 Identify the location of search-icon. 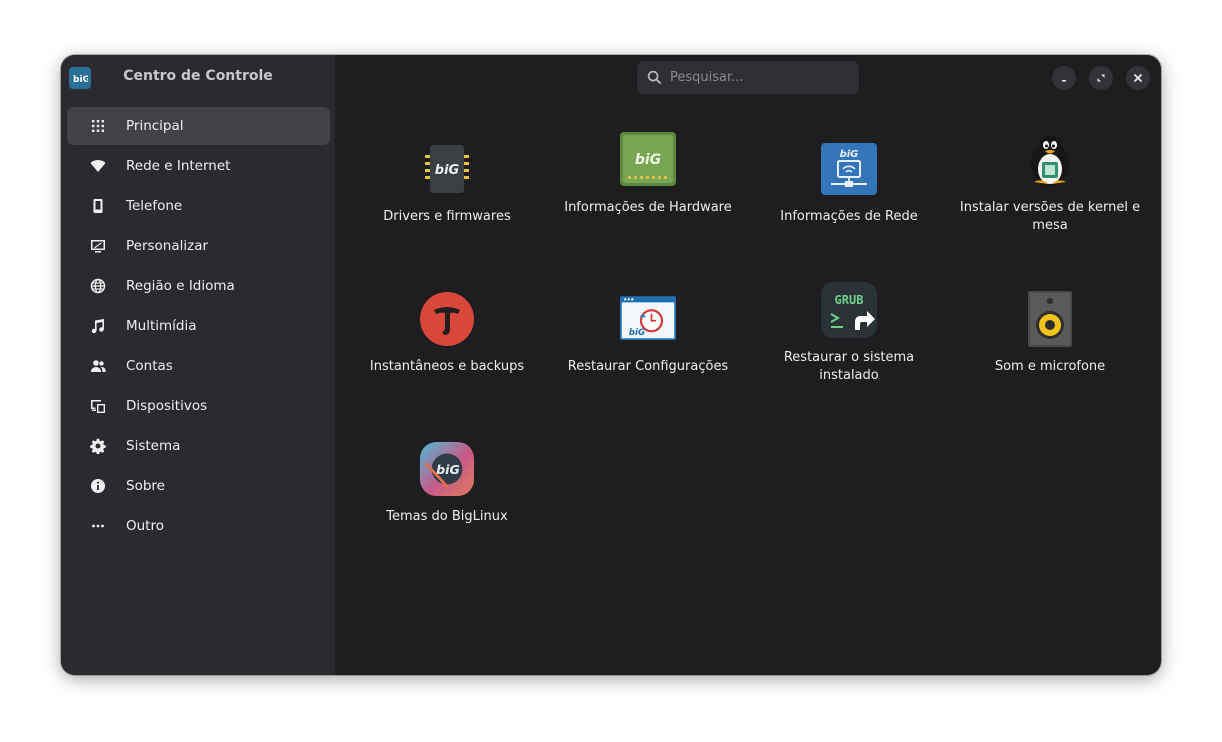
(654, 77).